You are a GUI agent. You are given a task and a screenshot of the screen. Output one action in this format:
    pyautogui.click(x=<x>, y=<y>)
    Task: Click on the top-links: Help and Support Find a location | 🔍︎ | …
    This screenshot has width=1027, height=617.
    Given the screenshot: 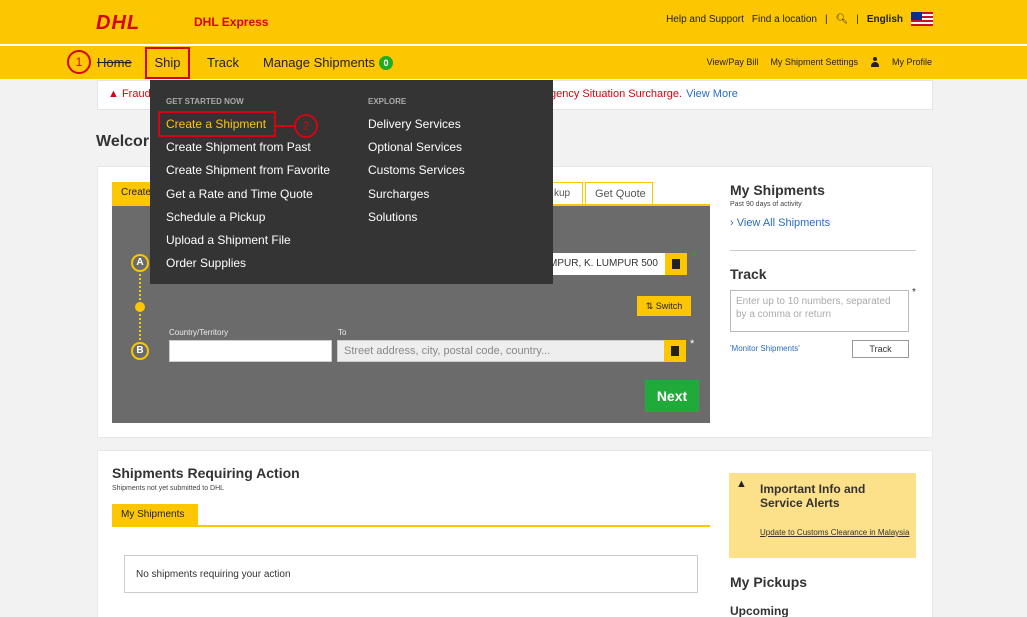 What is the action you would take?
    pyautogui.click(x=799, y=19)
    